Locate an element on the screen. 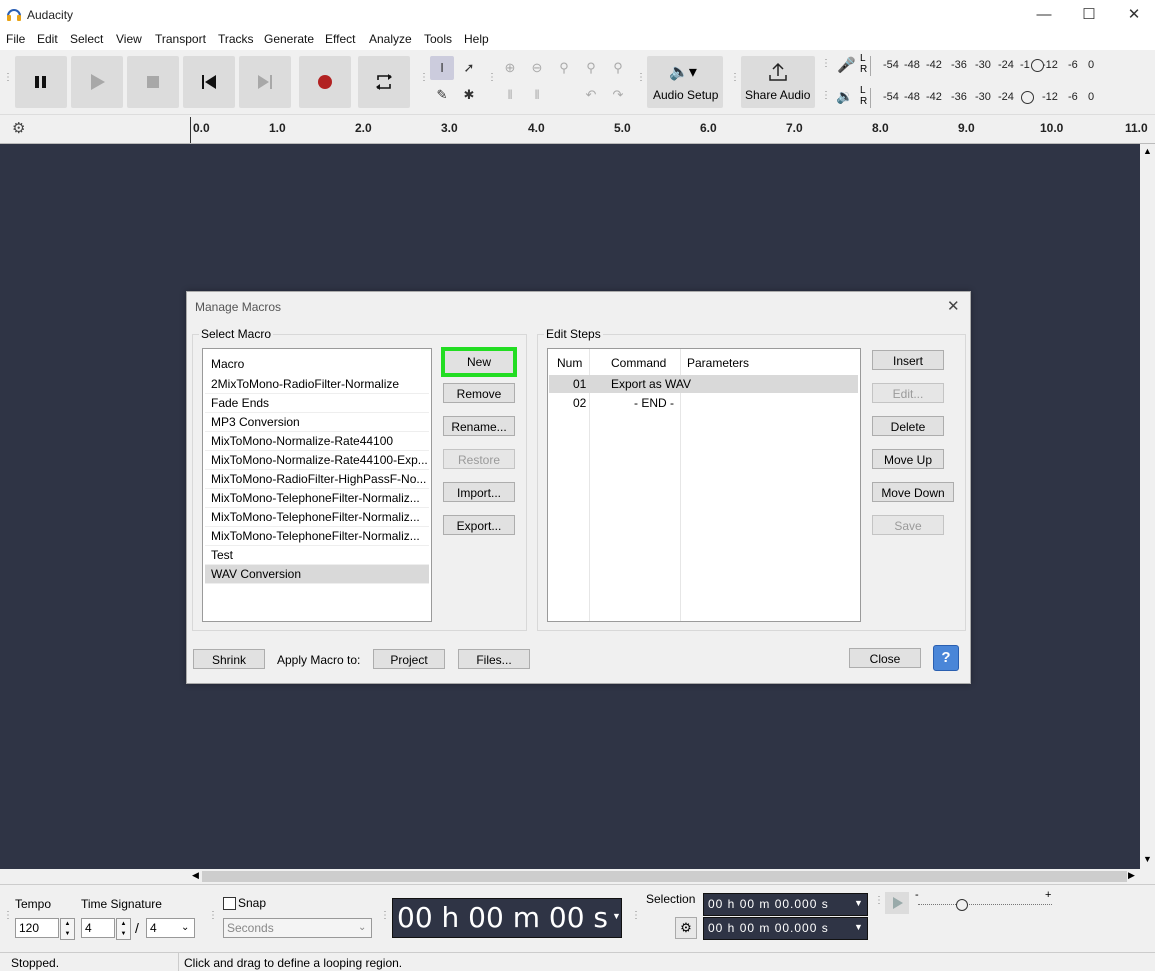 This screenshot has height=971, width=1155. envelope-tool-icon: ➚ is located at coordinates (469, 68).